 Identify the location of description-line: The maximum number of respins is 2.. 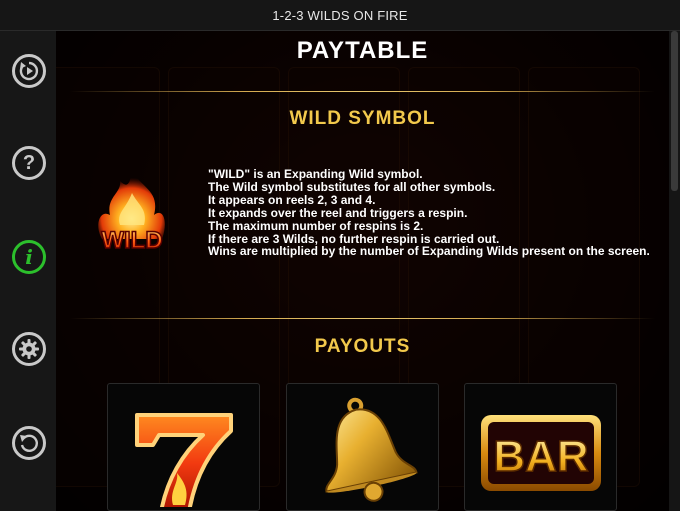
(316, 225).